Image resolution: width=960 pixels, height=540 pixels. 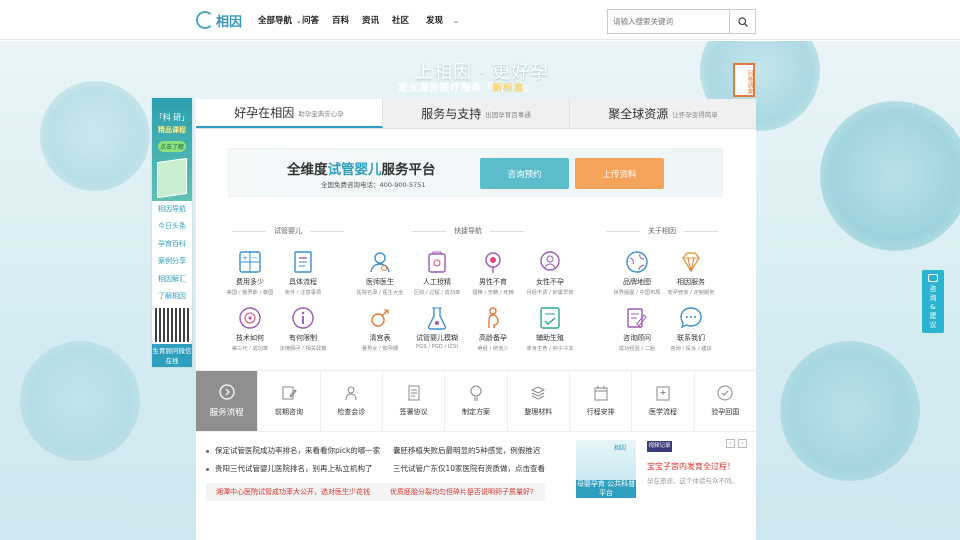 What do you see at coordinates (229, 22) in the screenshot?
I see `logo-text: 相因` at bounding box center [229, 22].